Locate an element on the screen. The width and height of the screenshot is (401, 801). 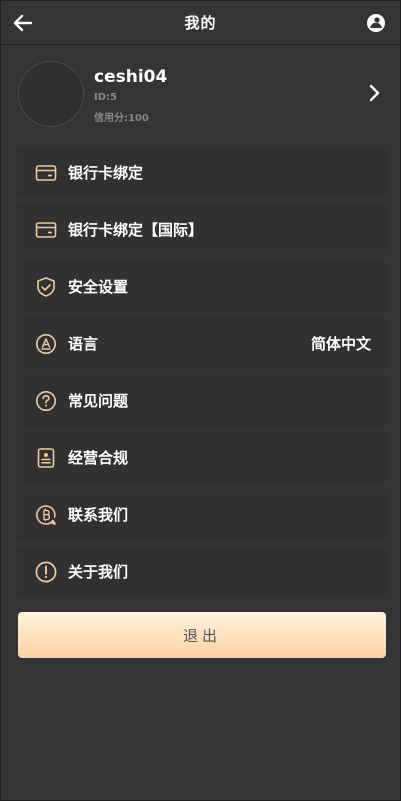
menu-item-bank-card: 银行卡绑定 is located at coordinates (202, 172).